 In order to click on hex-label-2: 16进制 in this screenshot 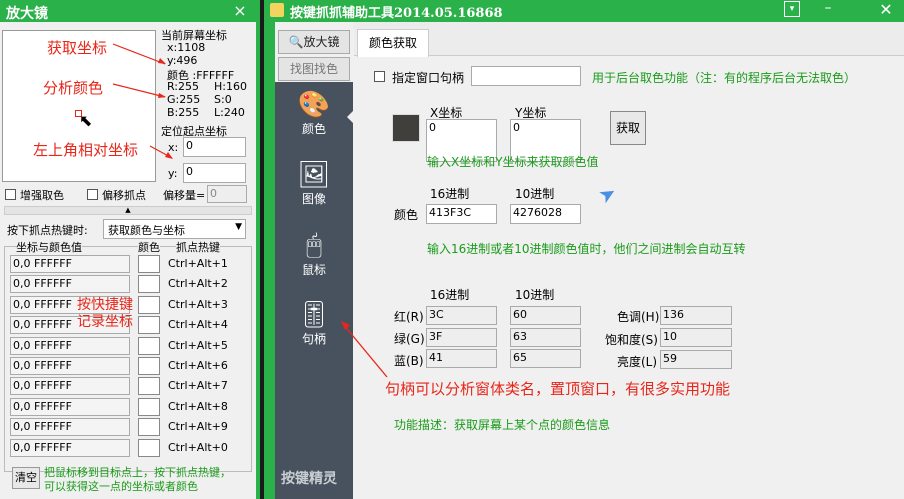, I will do `click(450, 295)`.